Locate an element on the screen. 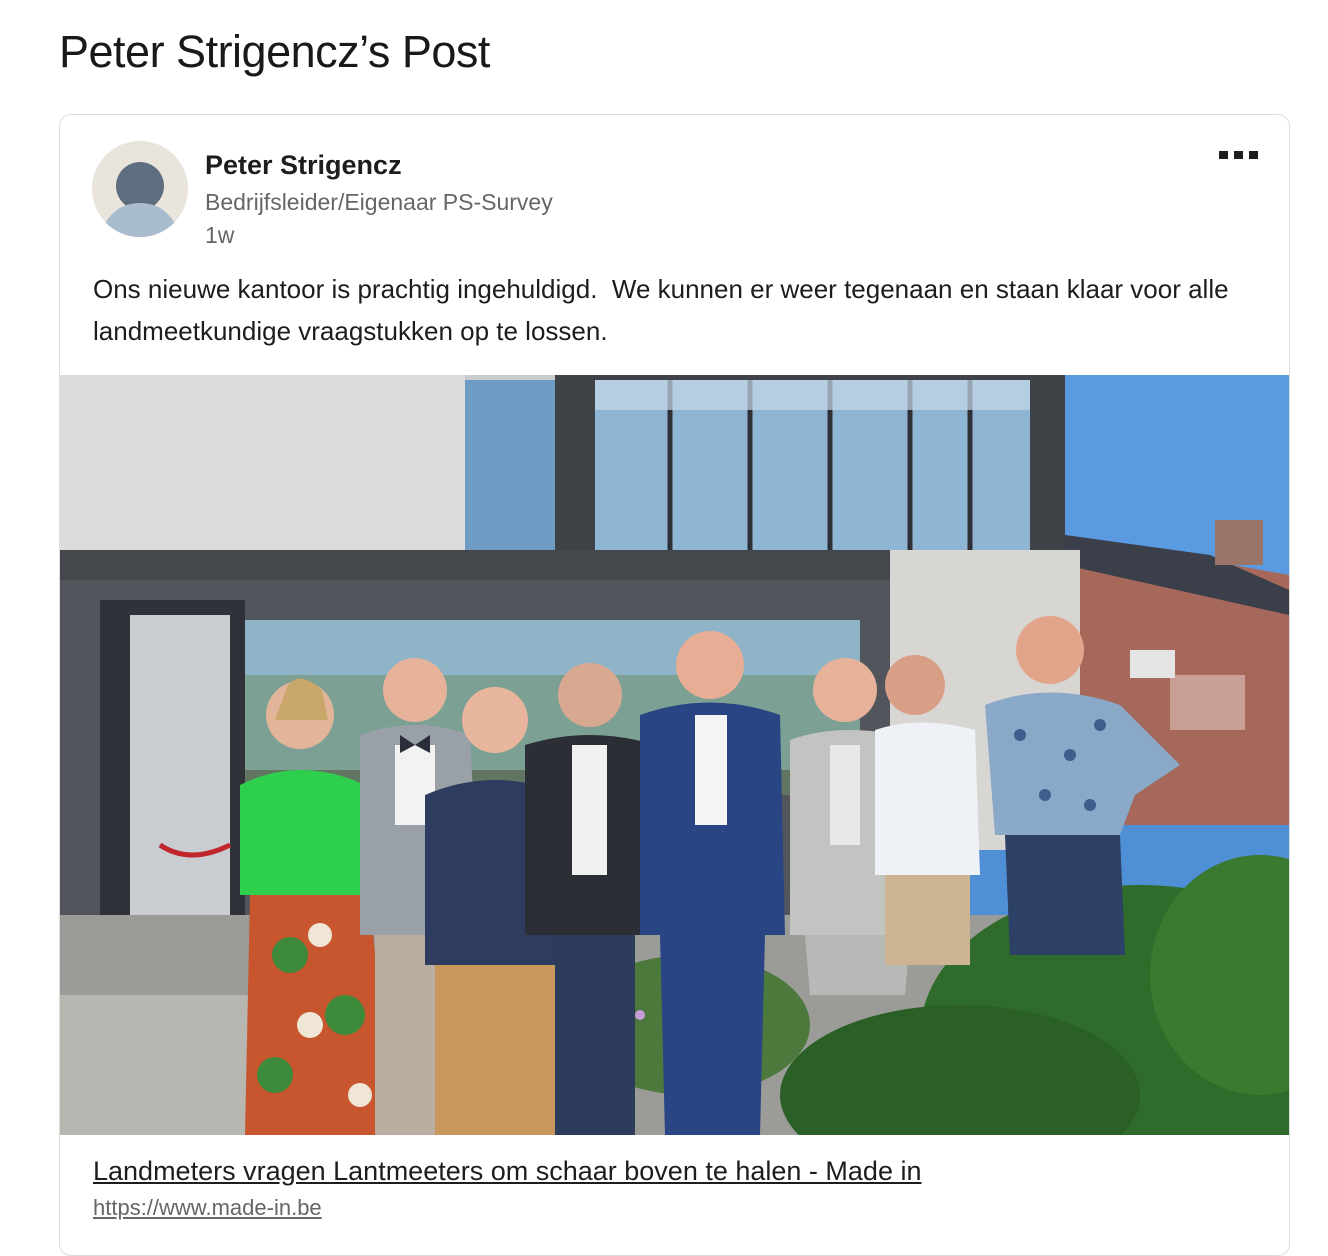  person-placeholder-icon is located at coordinates (140, 189).